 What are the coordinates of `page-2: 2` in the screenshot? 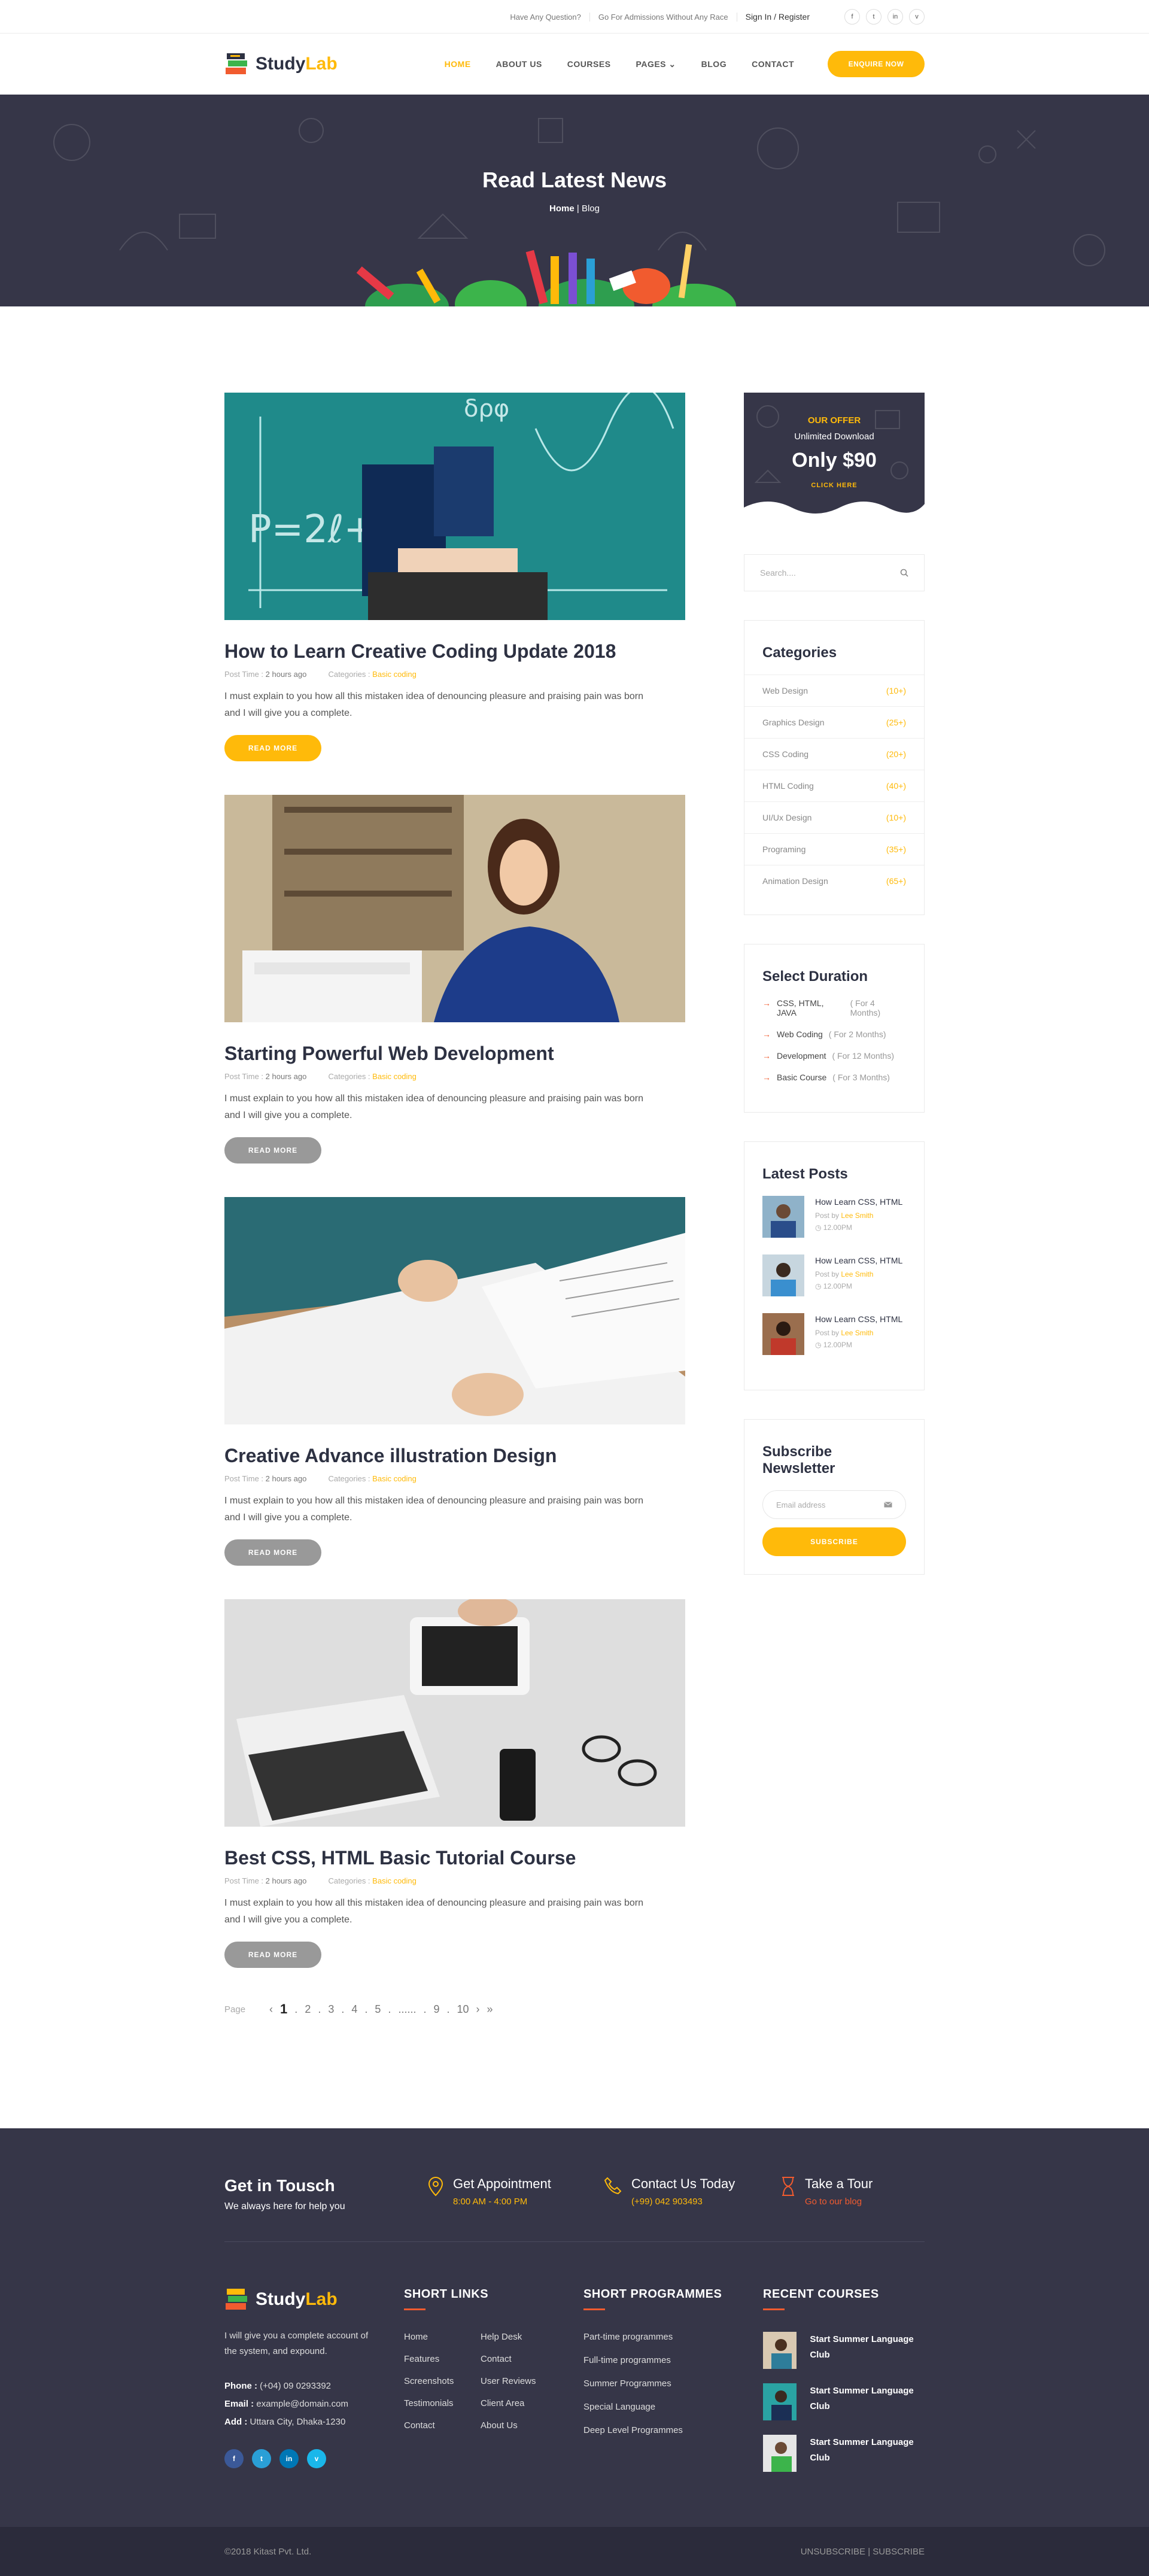 It's located at (308, 2010).